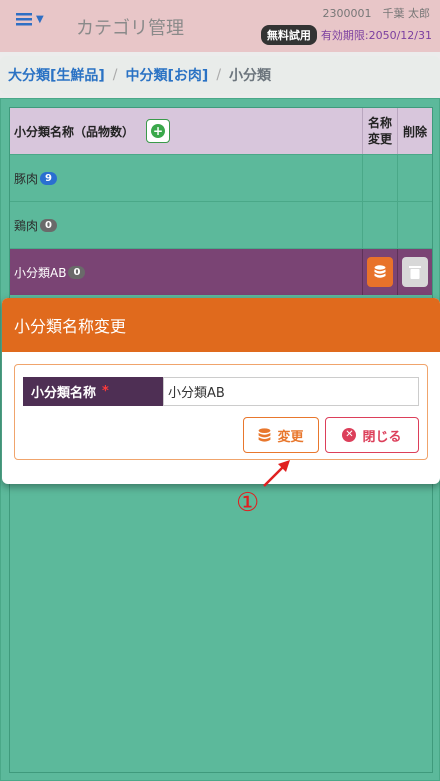 The image size is (440, 781). I want to click on breadcrumb: 大分類[生鮮品] / 中分類[お肉] / 小分類, so click(220, 75).